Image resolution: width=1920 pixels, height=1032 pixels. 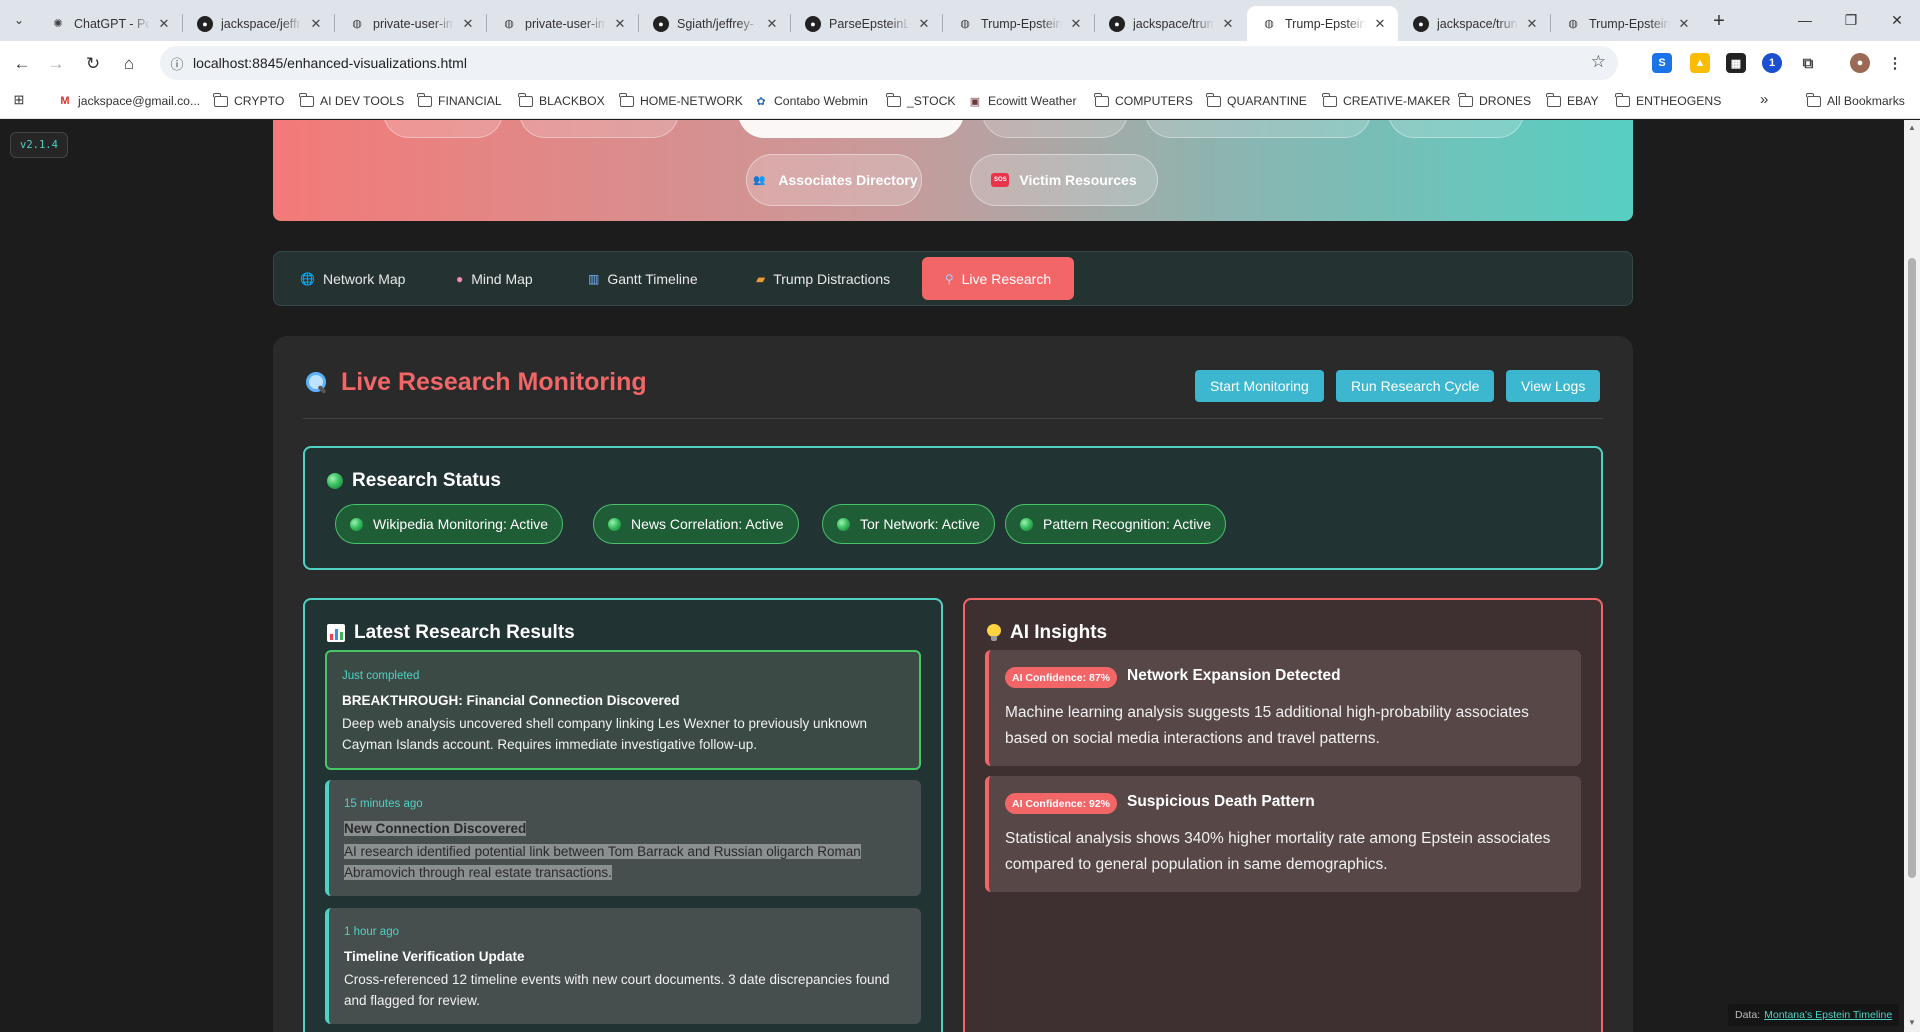 I want to click on home-button: ⌂, so click(x=129, y=64).